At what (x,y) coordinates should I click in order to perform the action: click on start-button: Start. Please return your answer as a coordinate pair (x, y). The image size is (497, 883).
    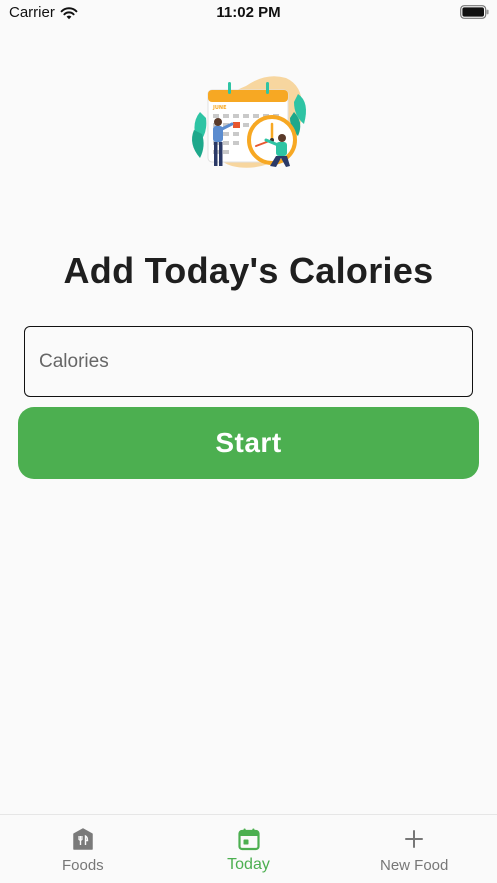
    Looking at the image, I should click on (248, 443).